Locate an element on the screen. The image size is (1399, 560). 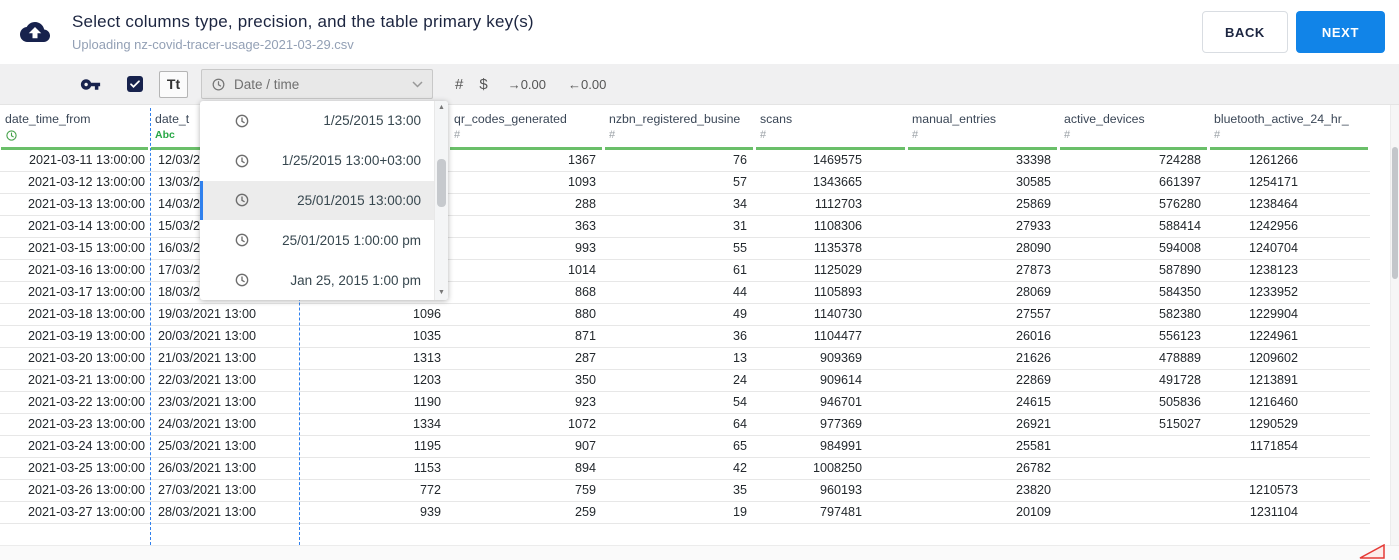
table-cell: 20109 is located at coordinates (983, 512).